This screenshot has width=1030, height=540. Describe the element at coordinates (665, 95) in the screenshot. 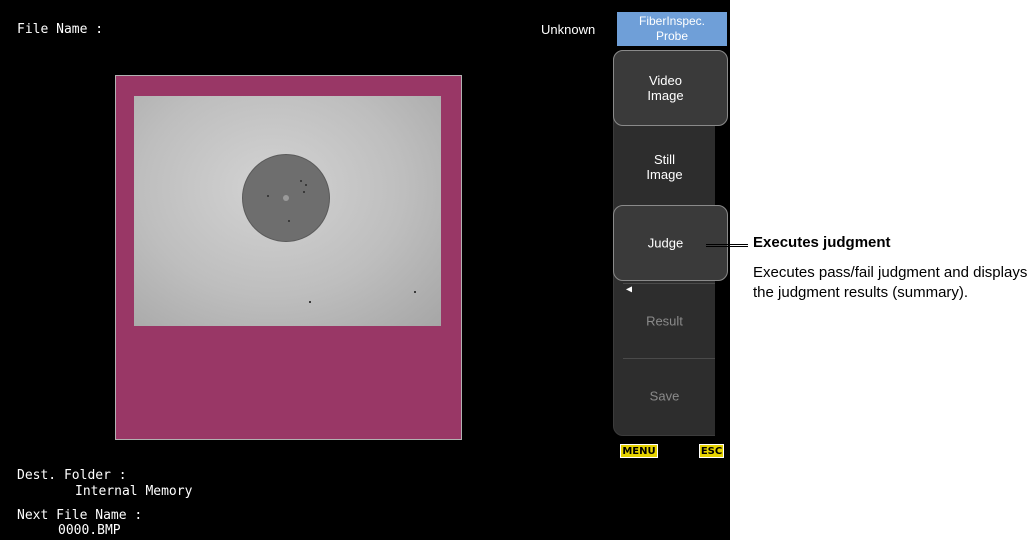

I see `video-image-label-line2: Image` at that location.